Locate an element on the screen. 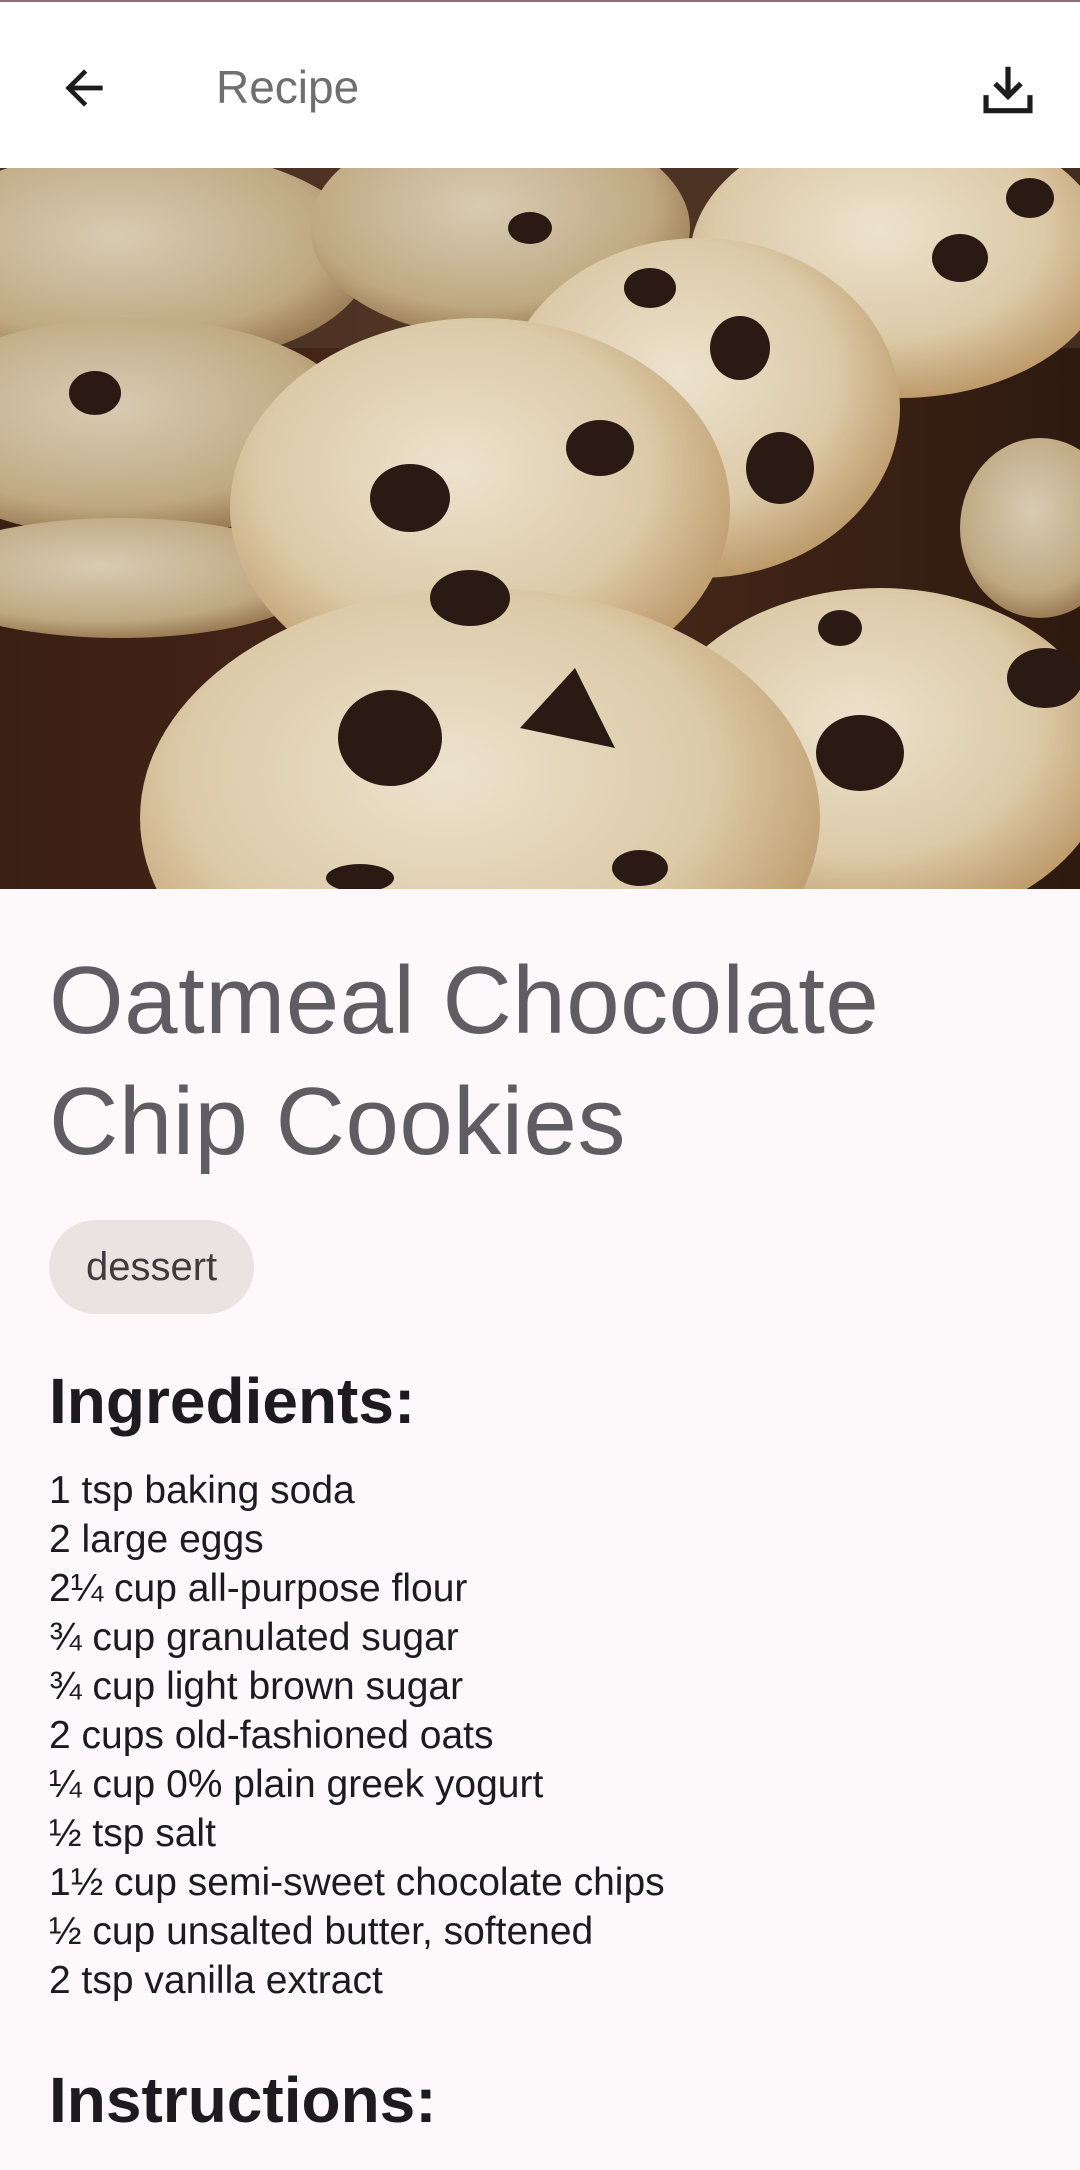 The height and width of the screenshot is (2170, 1080). arrow-left-icon is located at coordinates (84, 88).